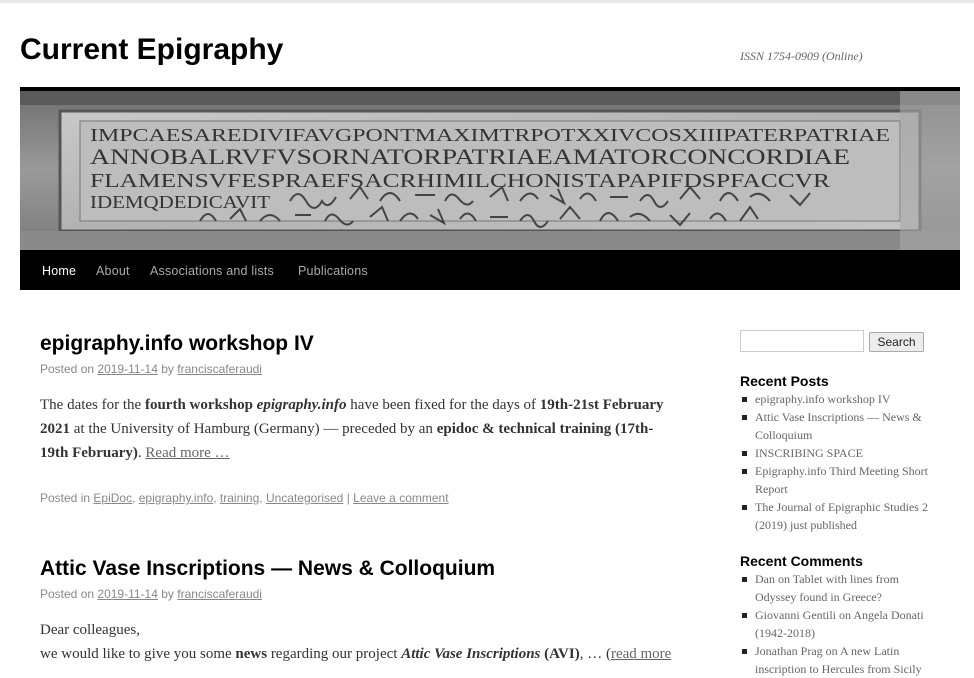  What do you see at coordinates (795, 615) in the screenshot?
I see `comment-author-link: Giovanni Gentili` at bounding box center [795, 615].